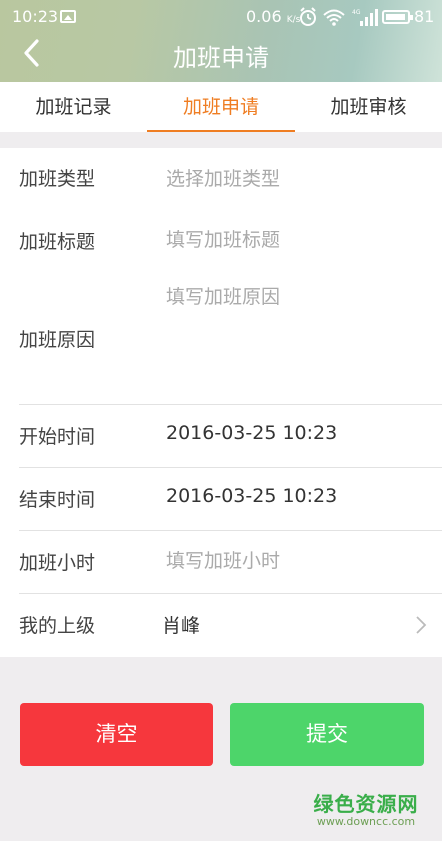  I want to click on overtime-title-input, so click(291, 240).